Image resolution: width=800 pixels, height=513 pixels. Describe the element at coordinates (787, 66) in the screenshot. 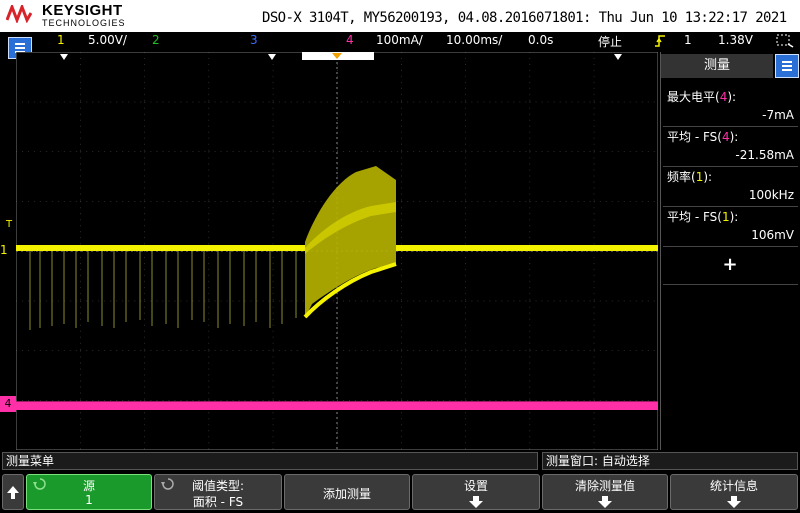

I see `panel-menu-button` at that location.